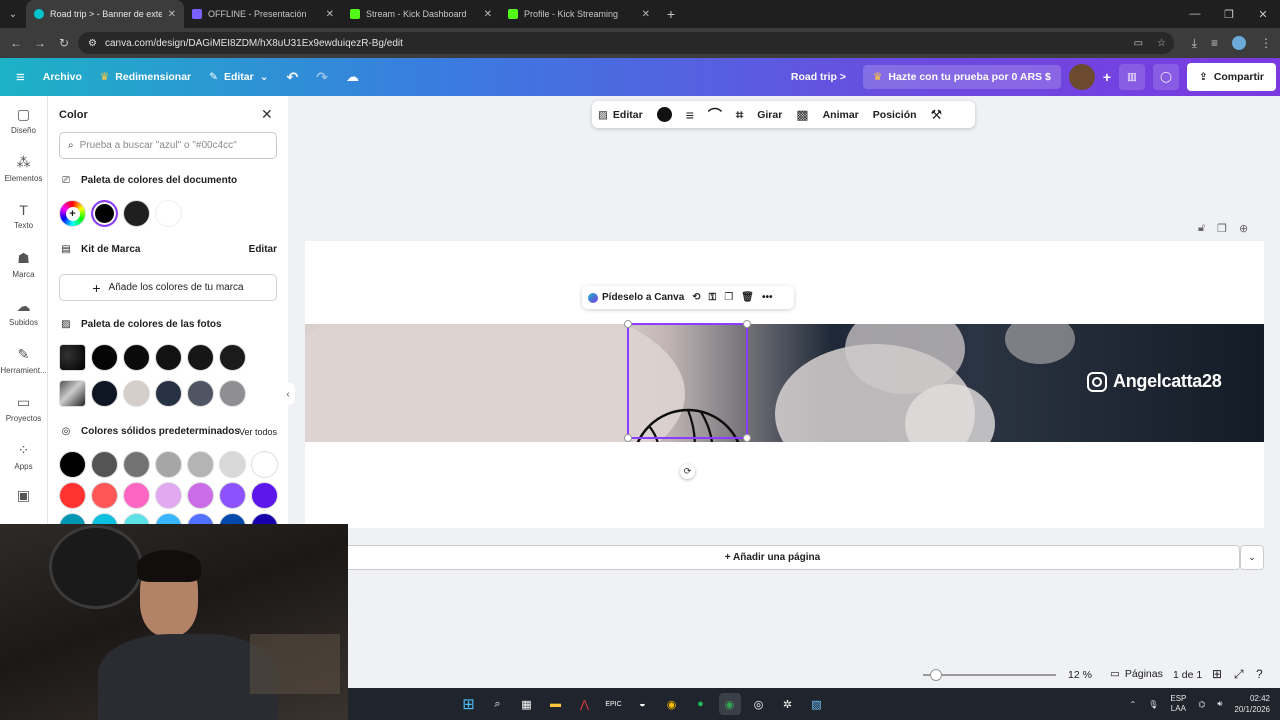 The image size is (1280, 720). Describe the element at coordinates (1252, 557) in the screenshot. I see `chevron-down-icon: ⌄` at that location.